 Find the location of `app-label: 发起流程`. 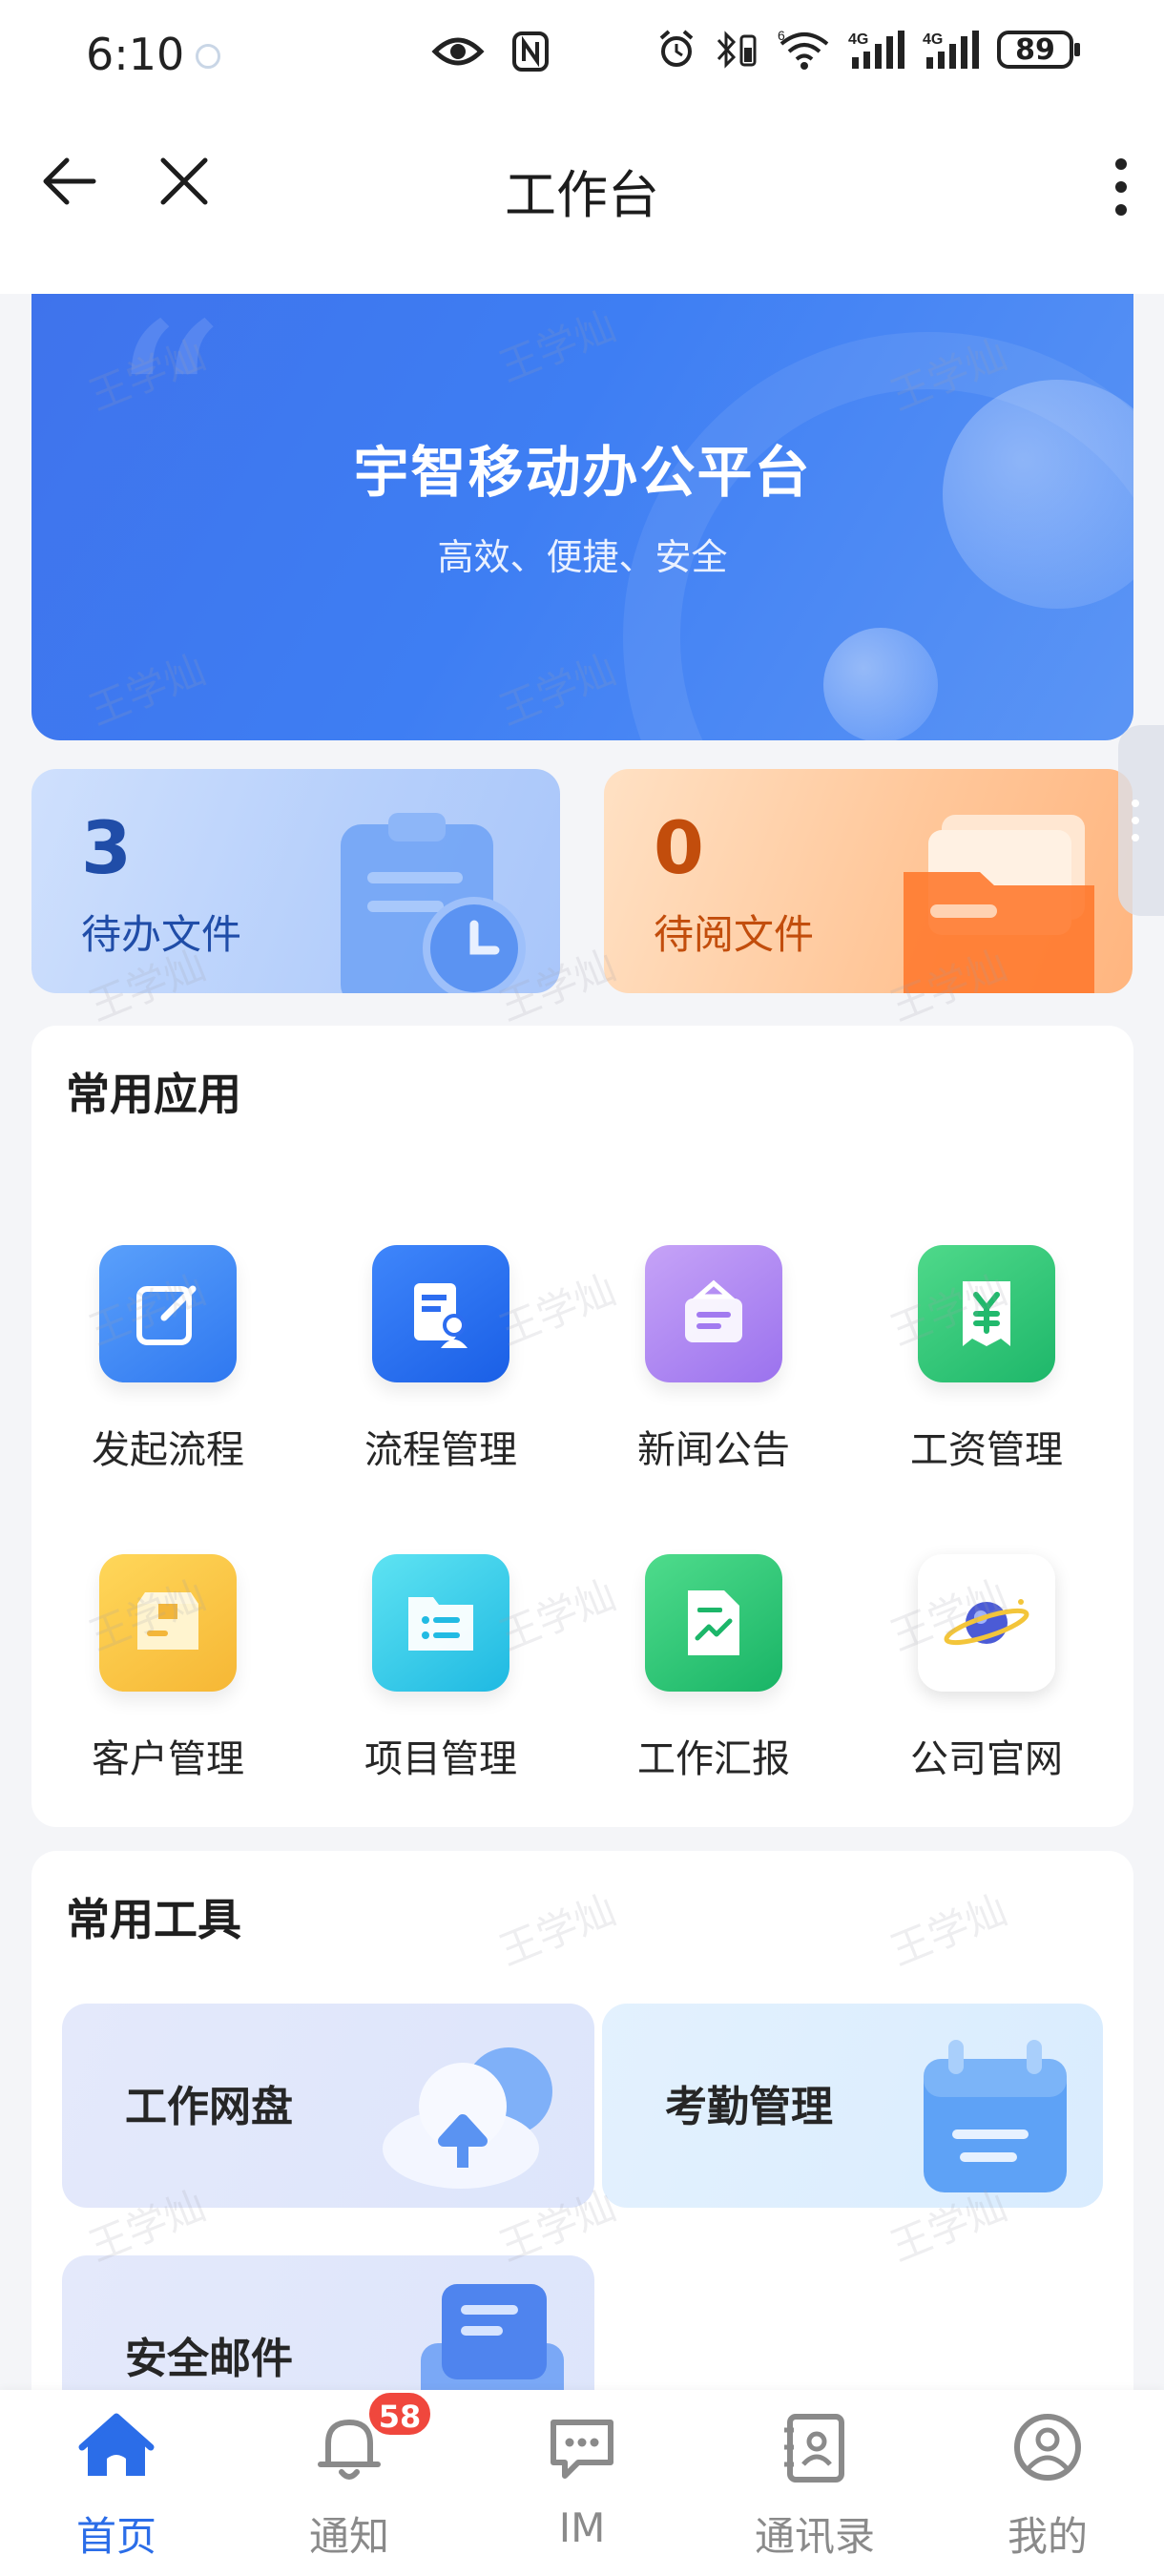

app-label: 发起流程 is located at coordinates (168, 1450).